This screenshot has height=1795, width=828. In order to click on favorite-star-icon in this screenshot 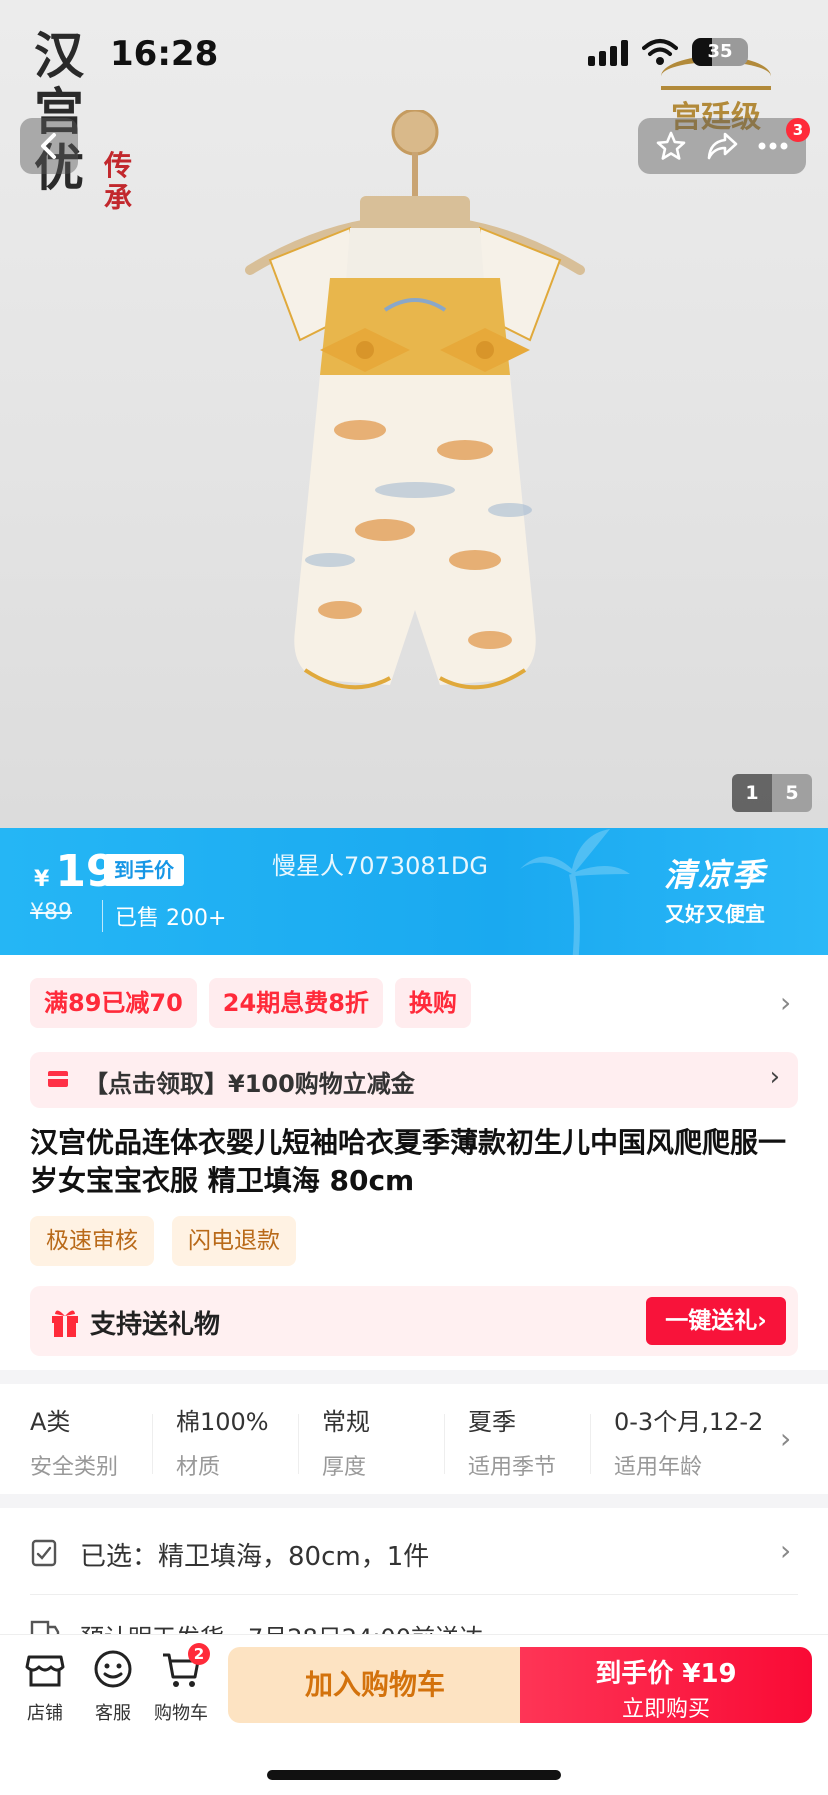, I will do `click(671, 146)`.